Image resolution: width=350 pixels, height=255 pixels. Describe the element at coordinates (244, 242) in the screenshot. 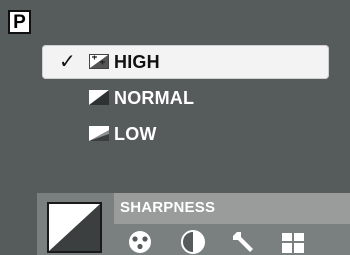

I see `wrench-icon` at that location.